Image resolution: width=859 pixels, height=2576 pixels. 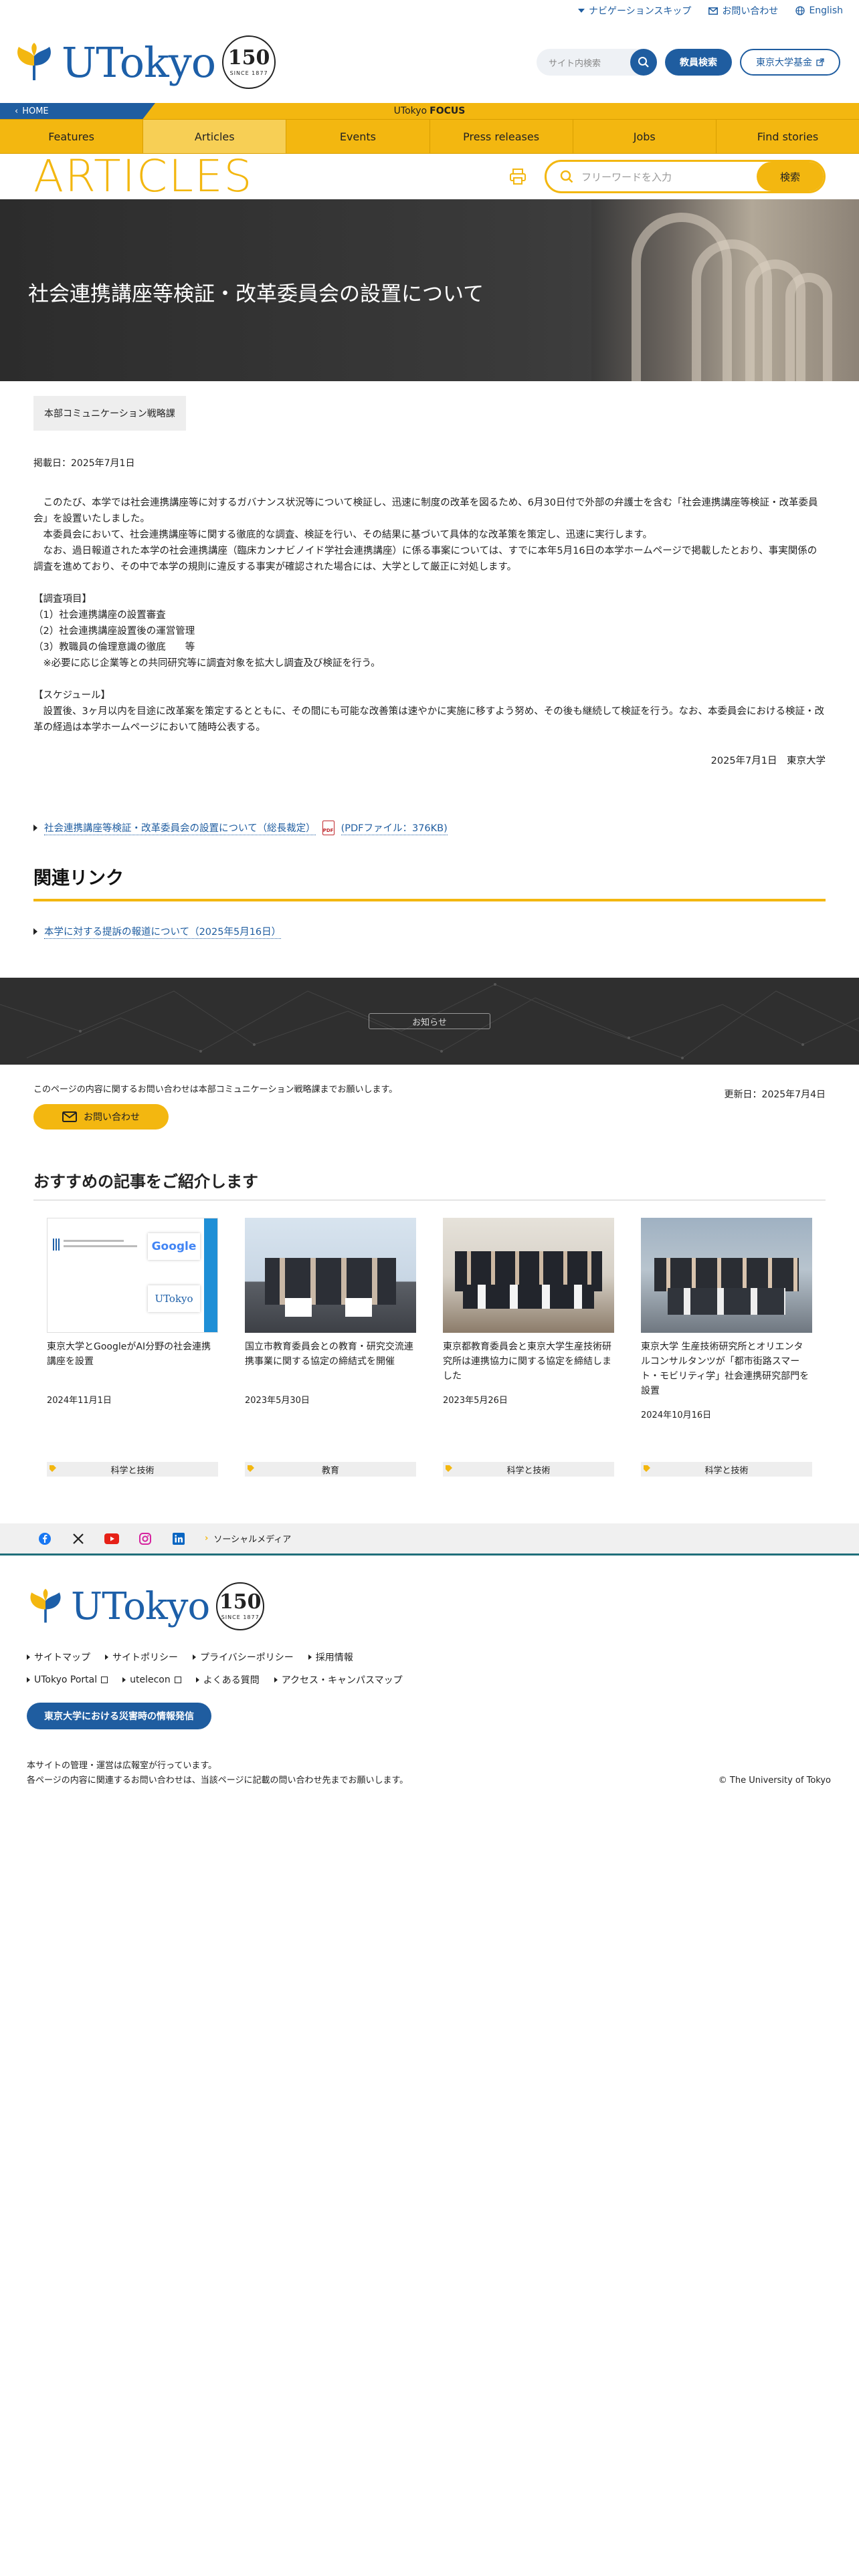 I want to click on card-image, so click(x=529, y=1275).